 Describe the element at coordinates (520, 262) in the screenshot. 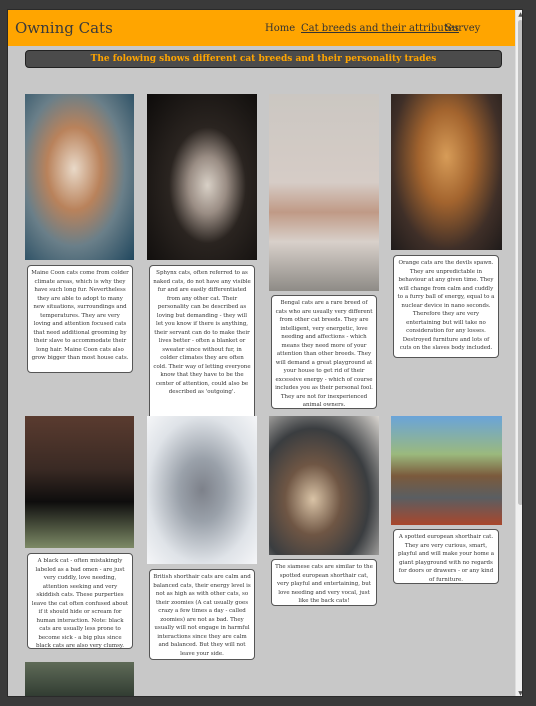

I see `scrollbar-thumb` at that location.